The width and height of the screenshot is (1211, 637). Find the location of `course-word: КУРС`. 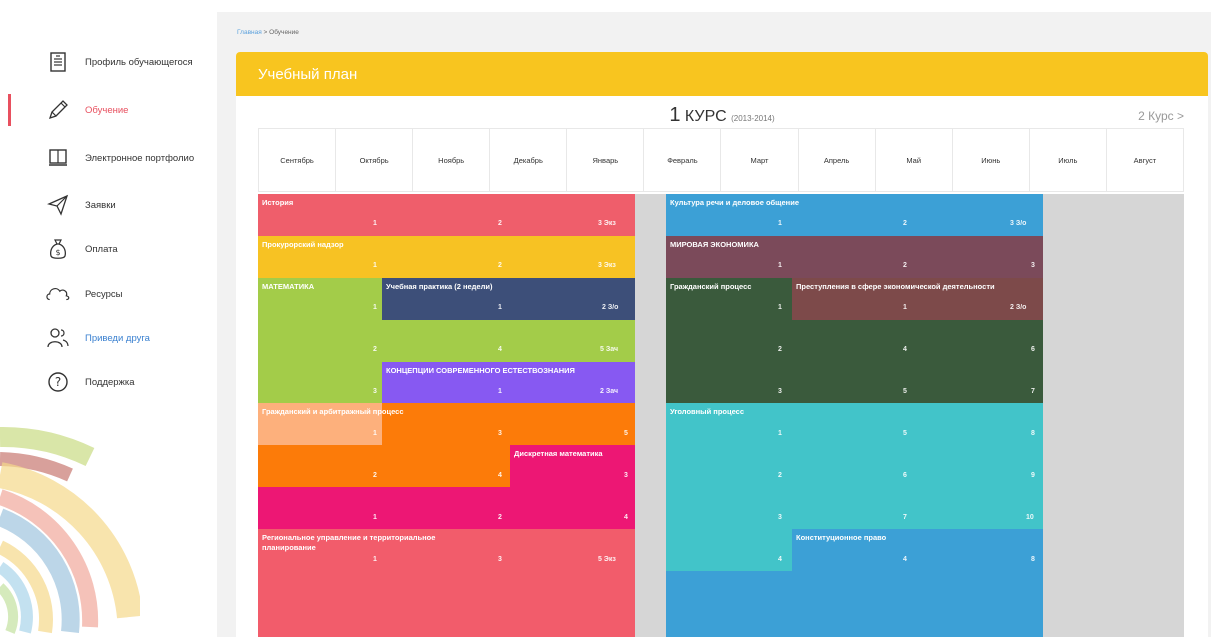

course-word: КУРС is located at coordinates (705, 116).